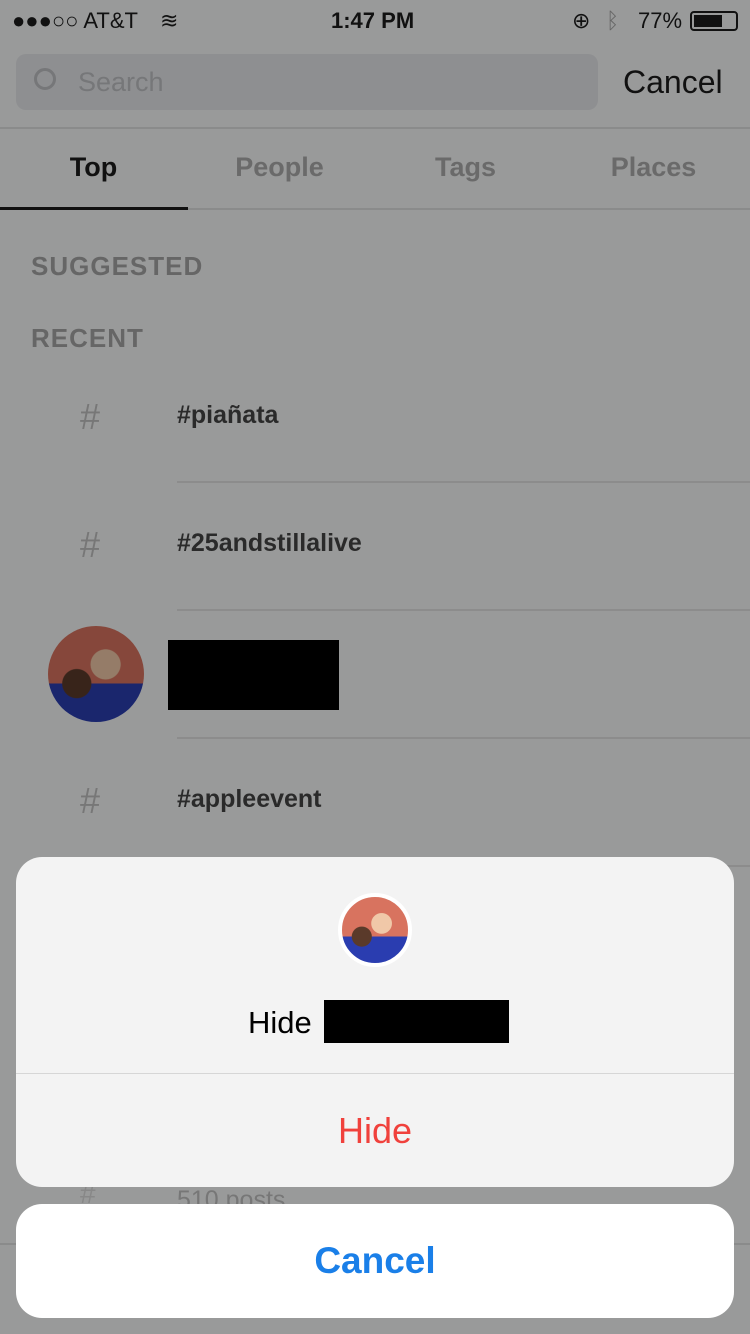  I want to click on carrier: ●●●○○ AT&T, so click(75, 20).